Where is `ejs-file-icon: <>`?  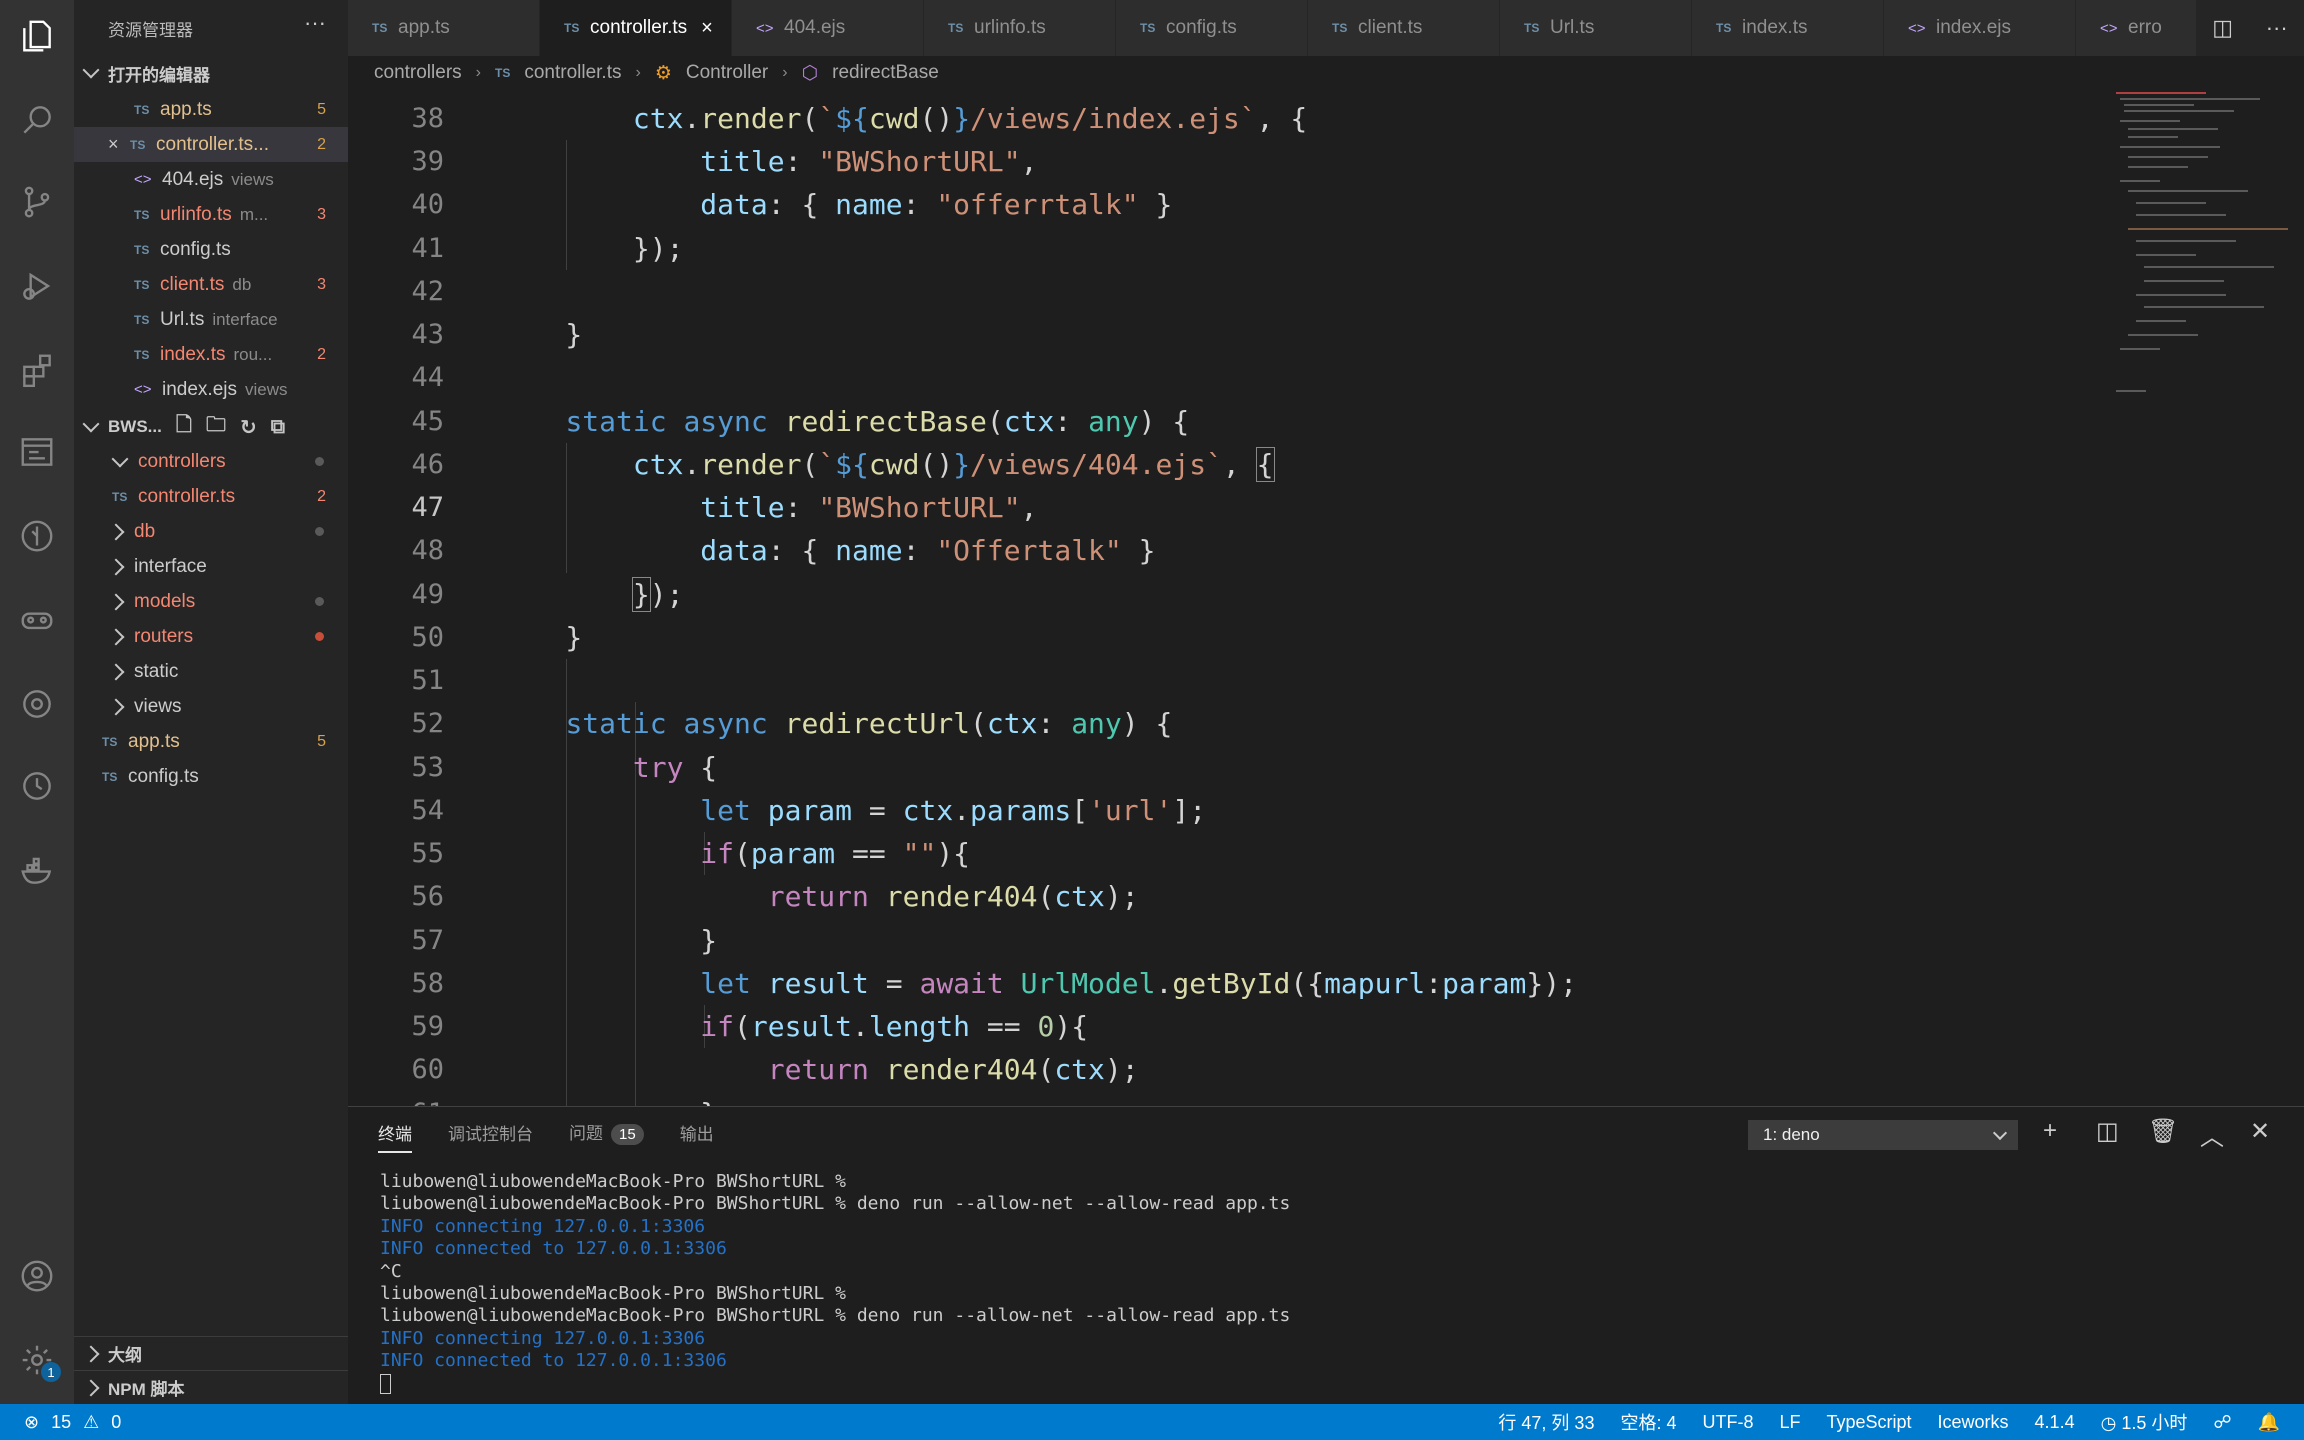 ejs-file-icon: <> is located at coordinates (765, 28).